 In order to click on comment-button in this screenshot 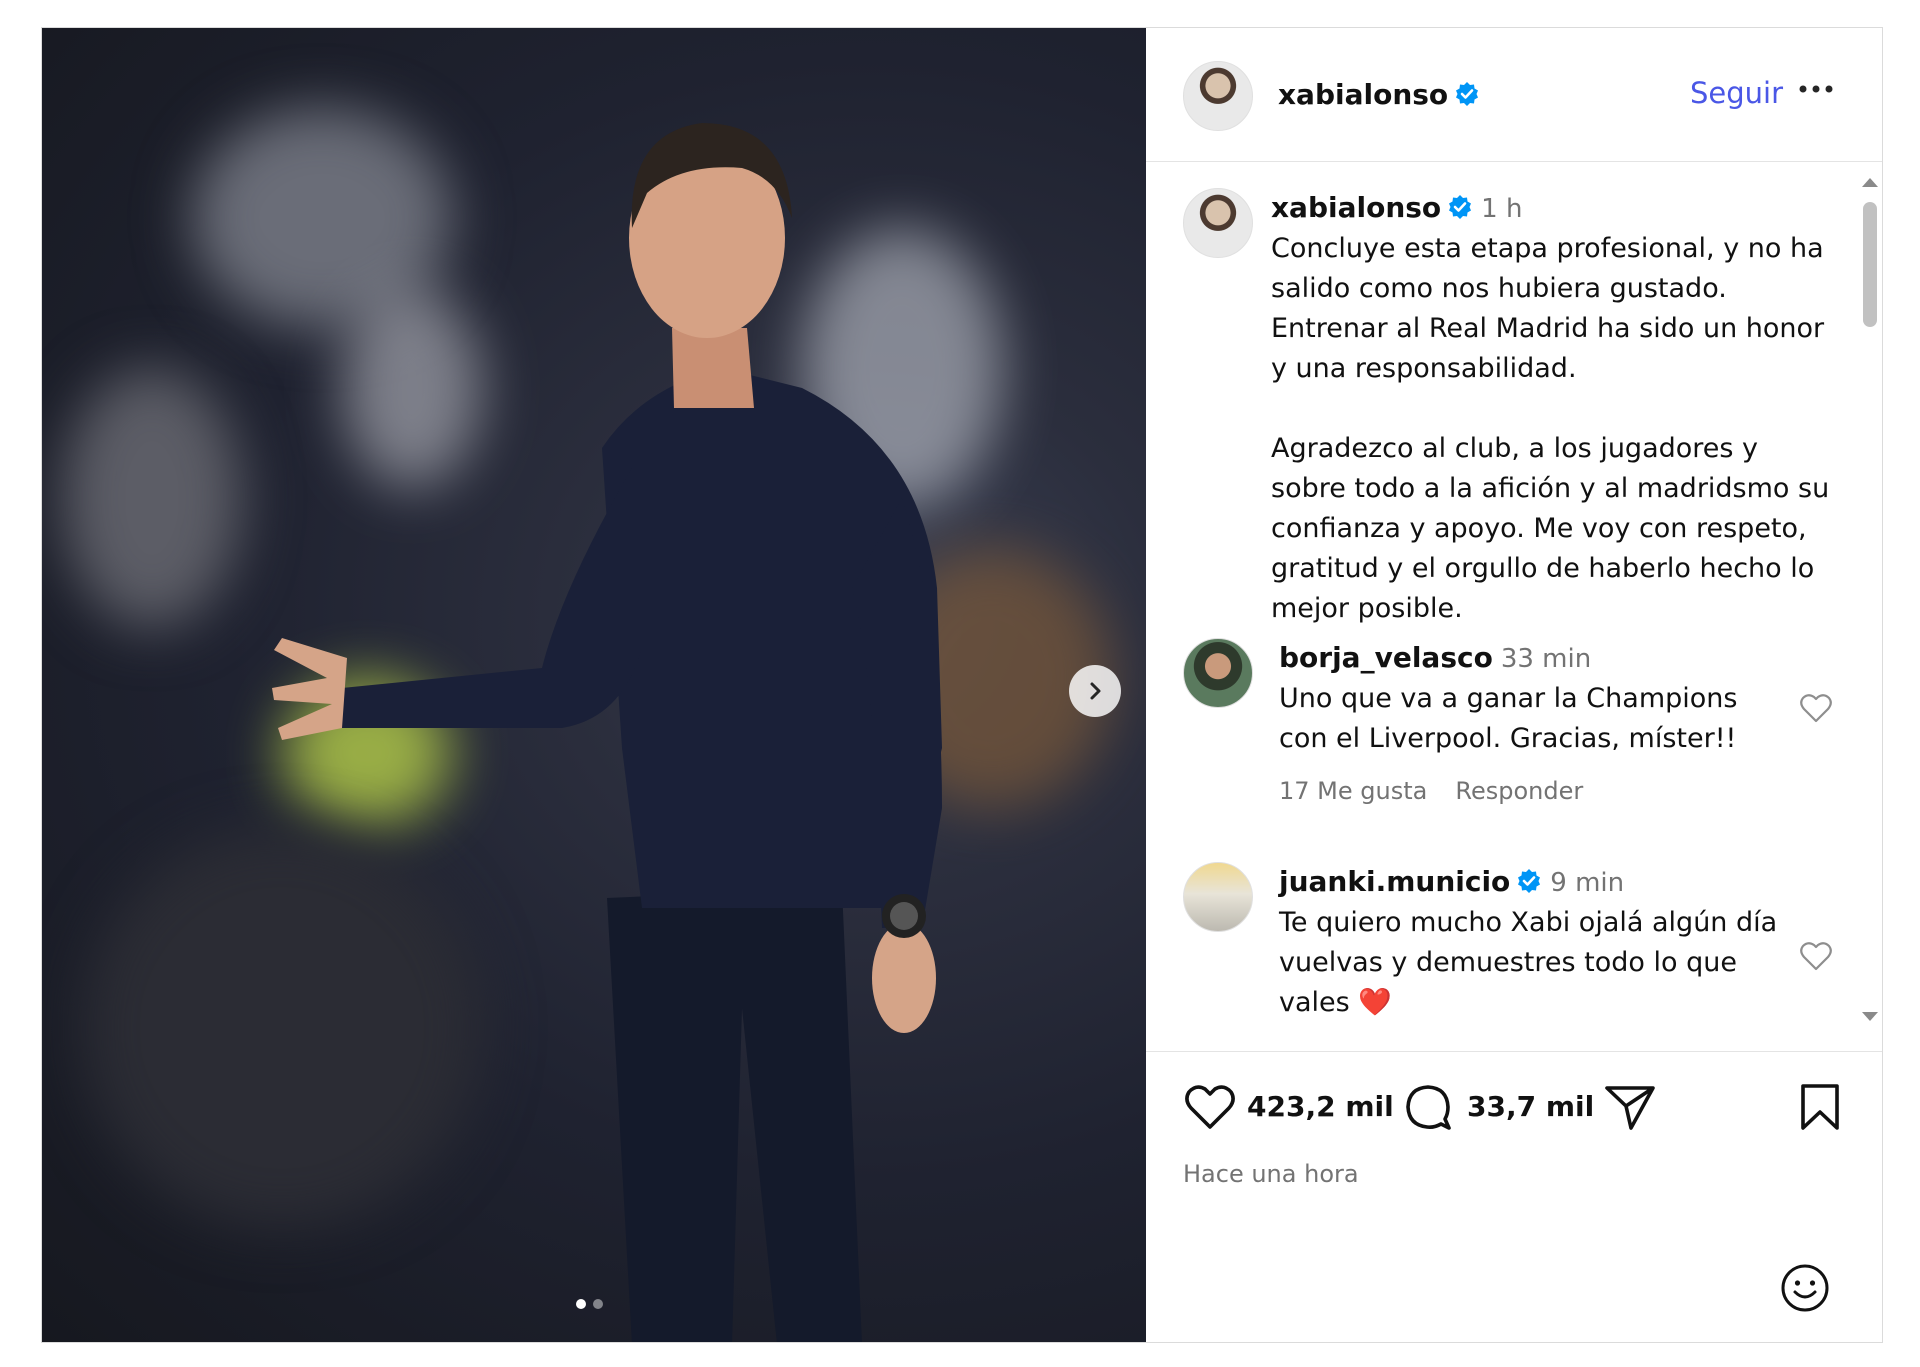, I will do `click(1430, 1108)`.